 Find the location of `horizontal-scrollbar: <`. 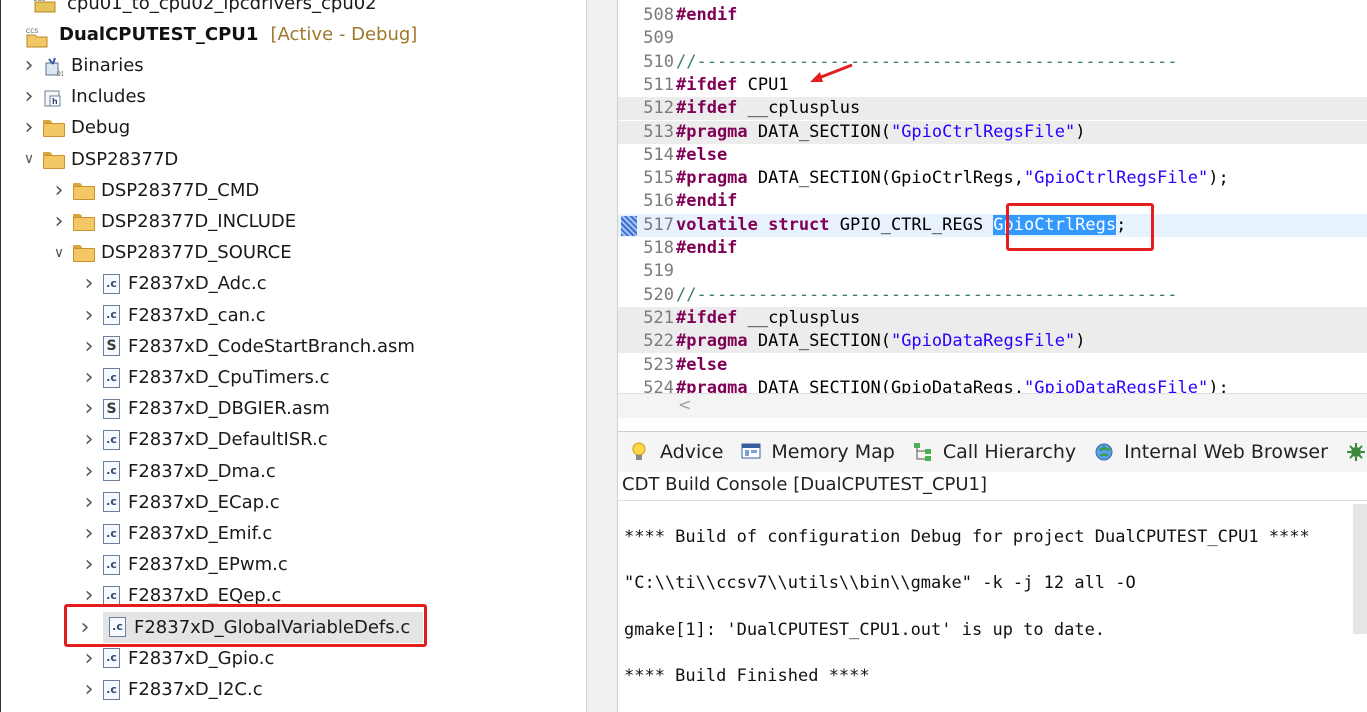

horizontal-scrollbar: < is located at coordinates (992, 405).